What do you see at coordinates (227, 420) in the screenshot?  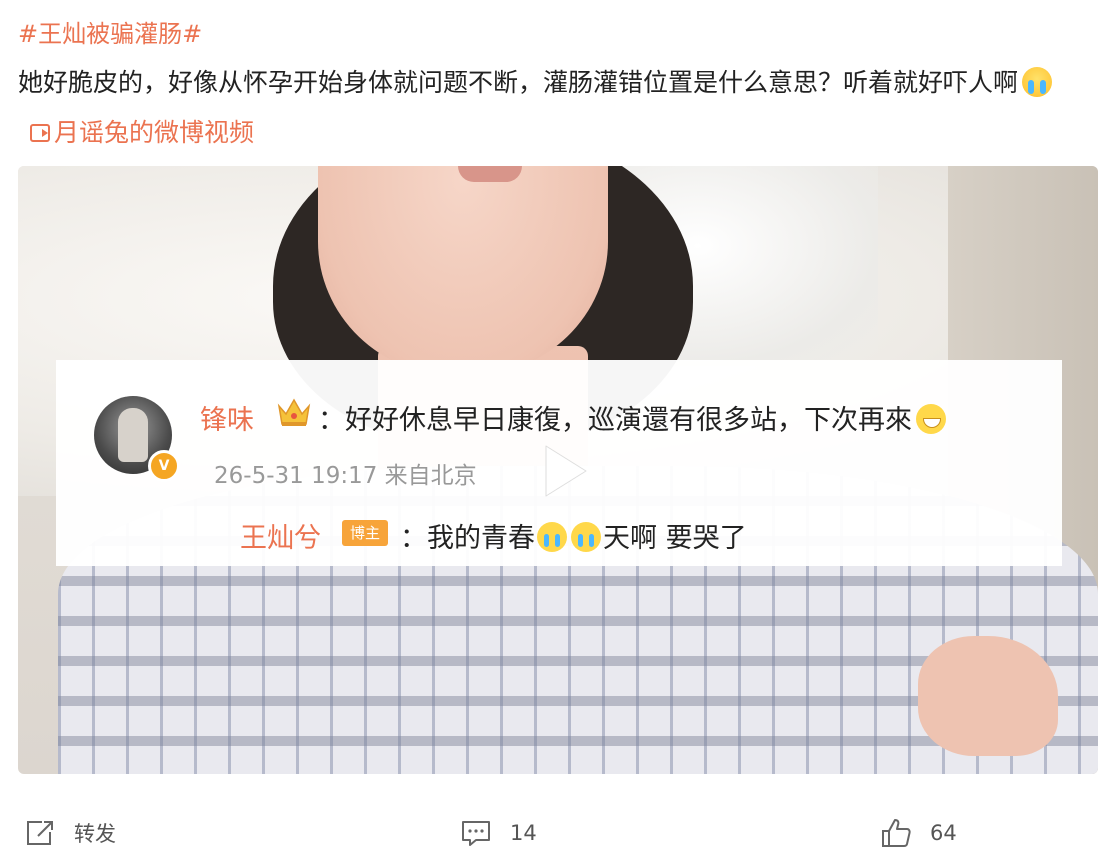 I see `commenter-name: 锋味` at bounding box center [227, 420].